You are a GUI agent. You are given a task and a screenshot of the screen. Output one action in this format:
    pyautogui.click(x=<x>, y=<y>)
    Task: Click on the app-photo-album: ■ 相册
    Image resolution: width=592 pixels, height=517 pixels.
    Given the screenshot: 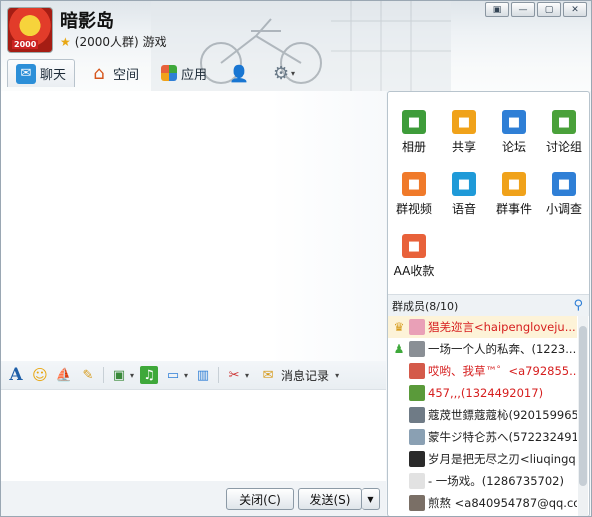 What is the action you would take?
    pyautogui.click(x=414, y=141)
    